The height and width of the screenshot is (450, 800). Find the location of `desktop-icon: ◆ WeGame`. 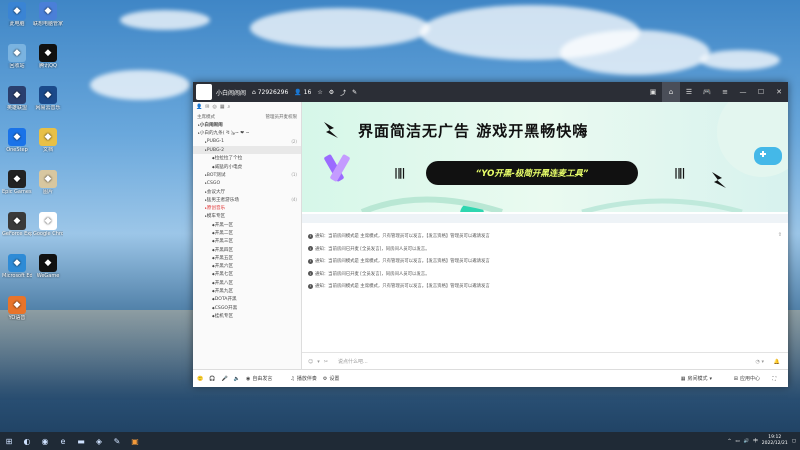

desktop-icon: ◆ WeGame is located at coordinates (48, 266).